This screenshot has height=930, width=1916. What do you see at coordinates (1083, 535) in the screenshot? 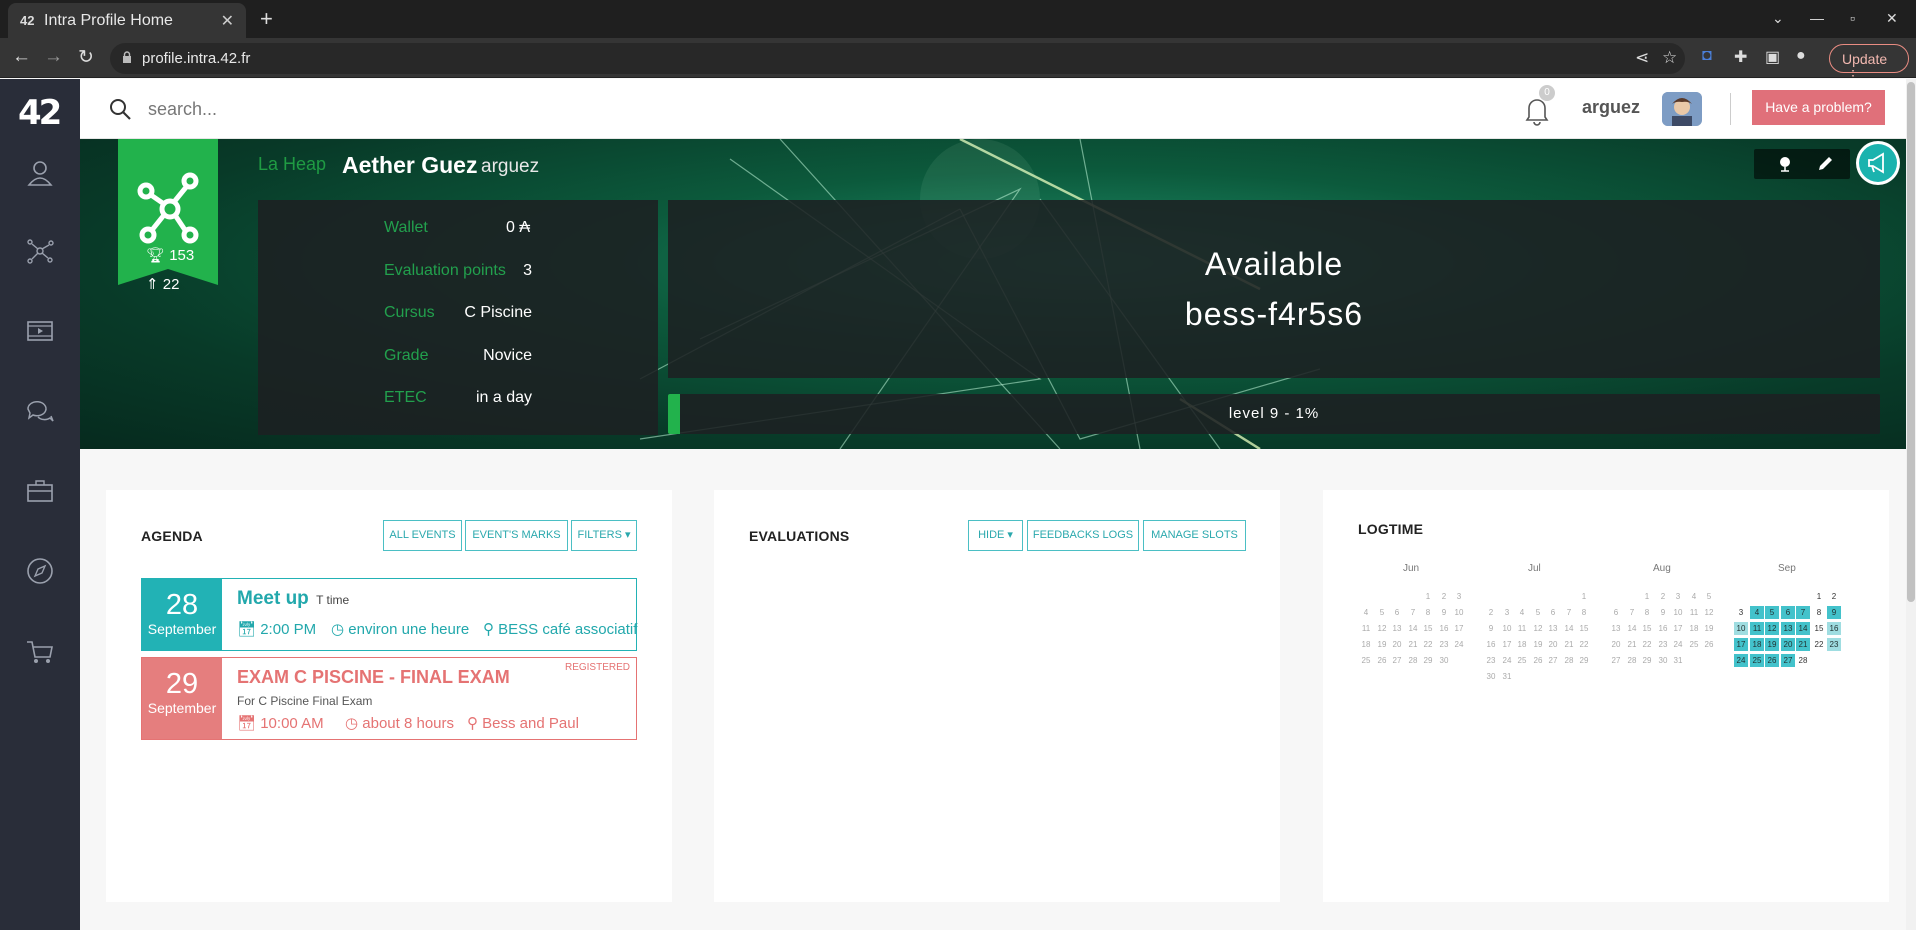
I see `feedbacks-logs-button: FEEDBACKS LOGS` at bounding box center [1083, 535].